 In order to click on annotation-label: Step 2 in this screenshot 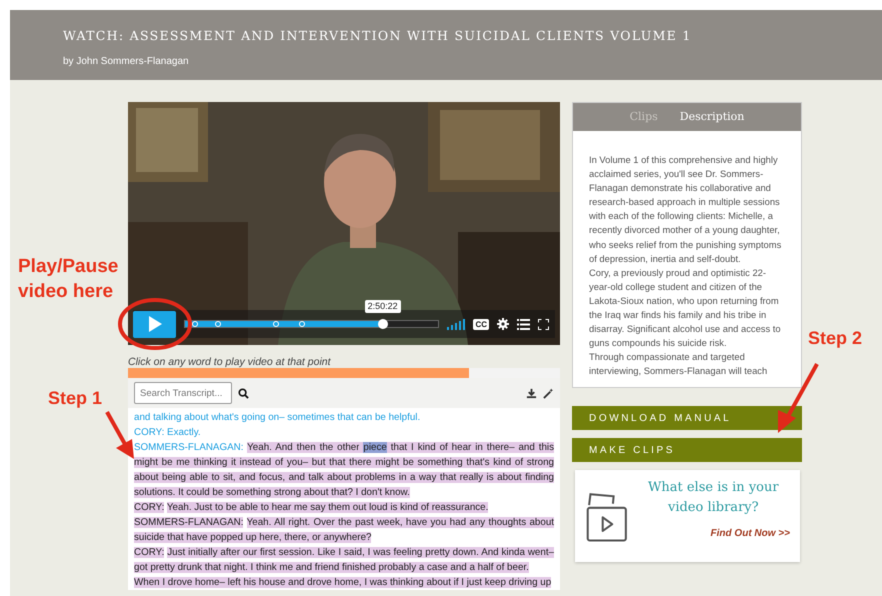, I will do `click(835, 338)`.